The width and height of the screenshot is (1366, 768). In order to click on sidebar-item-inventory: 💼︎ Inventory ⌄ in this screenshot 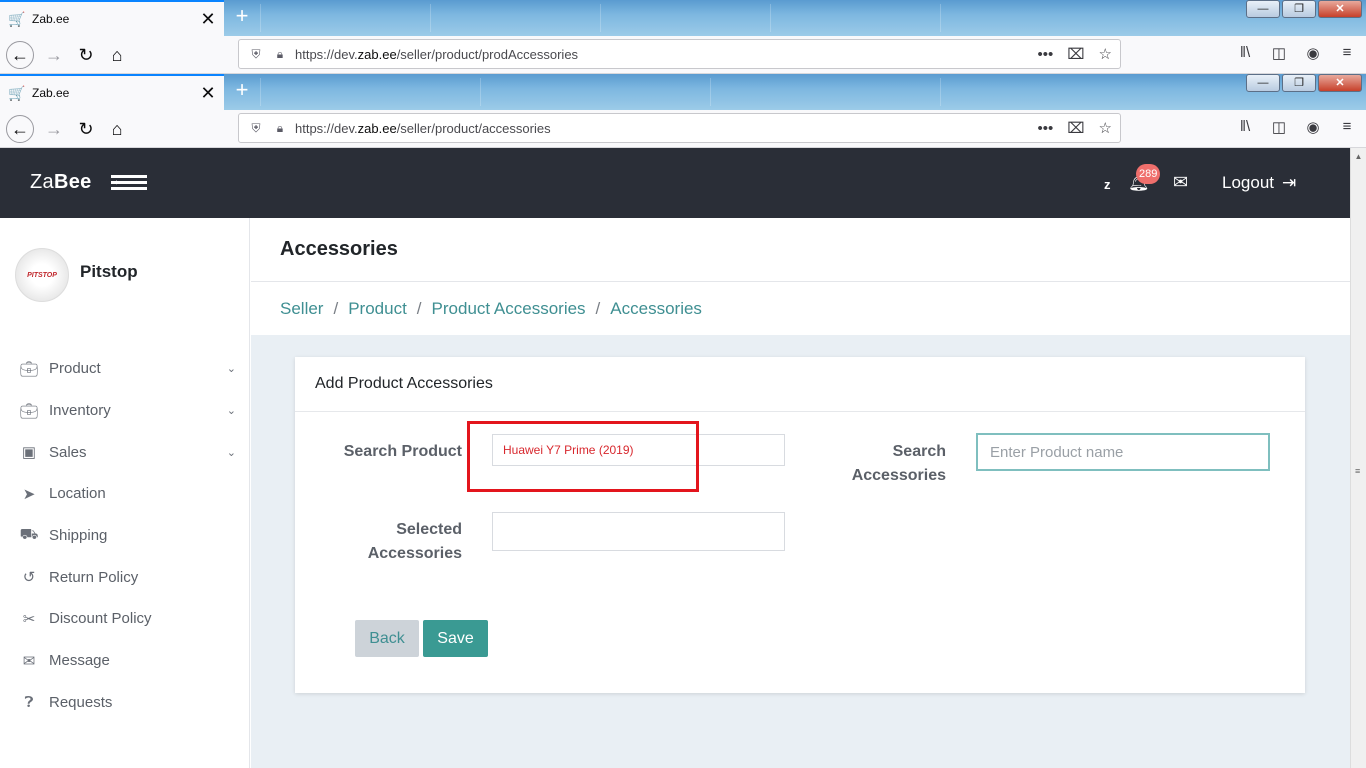, I will do `click(125, 411)`.